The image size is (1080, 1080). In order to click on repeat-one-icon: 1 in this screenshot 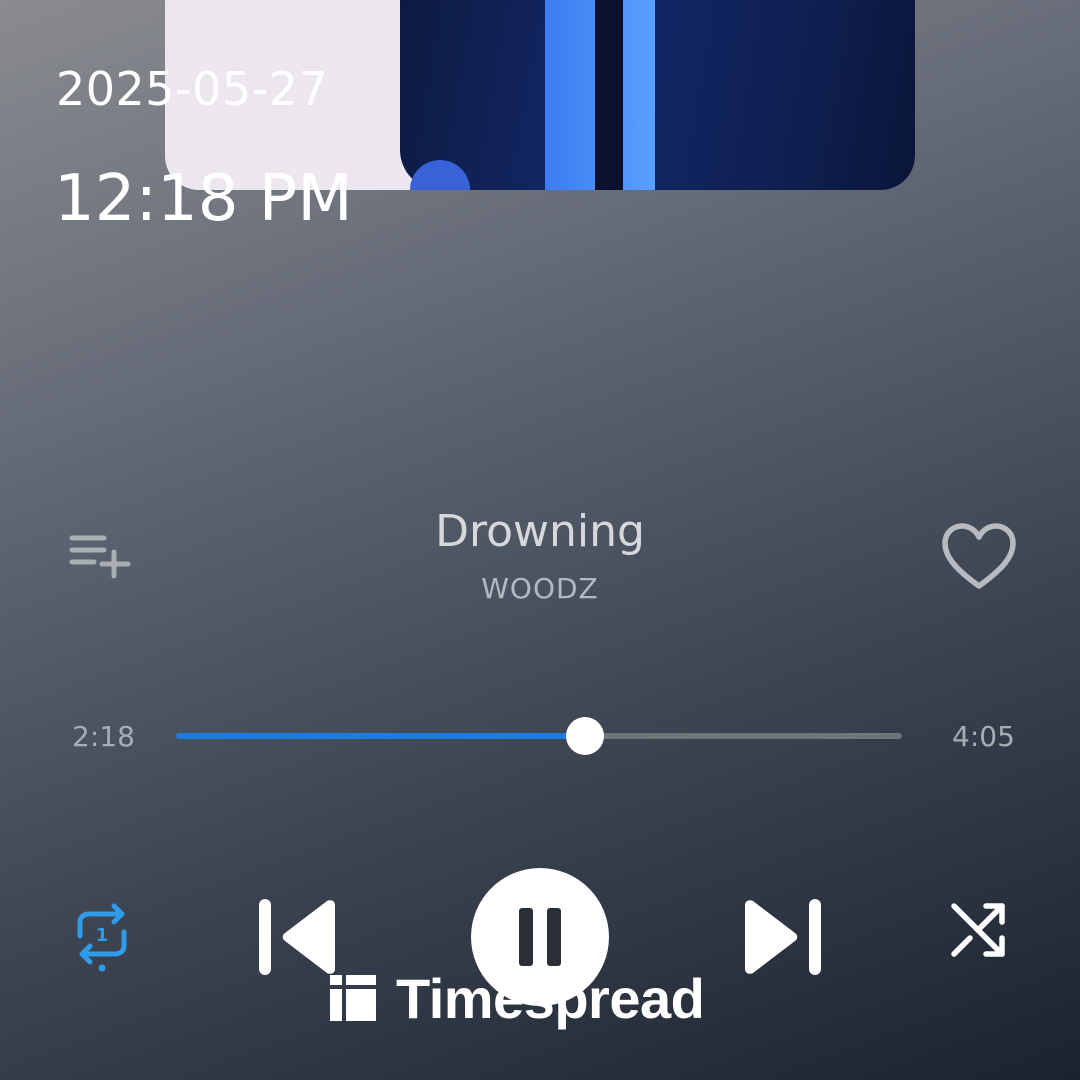, I will do `click(102, 937)`.